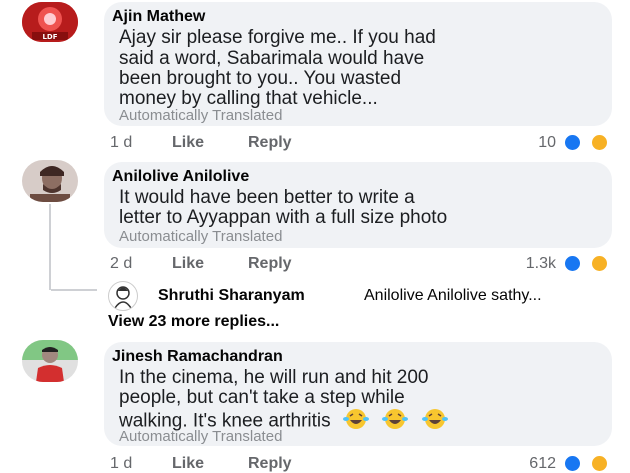 This screenshot has height=473, width=630. Describe the element at coordinates (533, 264) in the screenshot. I see `reaction-count: 1.3k` at that location.